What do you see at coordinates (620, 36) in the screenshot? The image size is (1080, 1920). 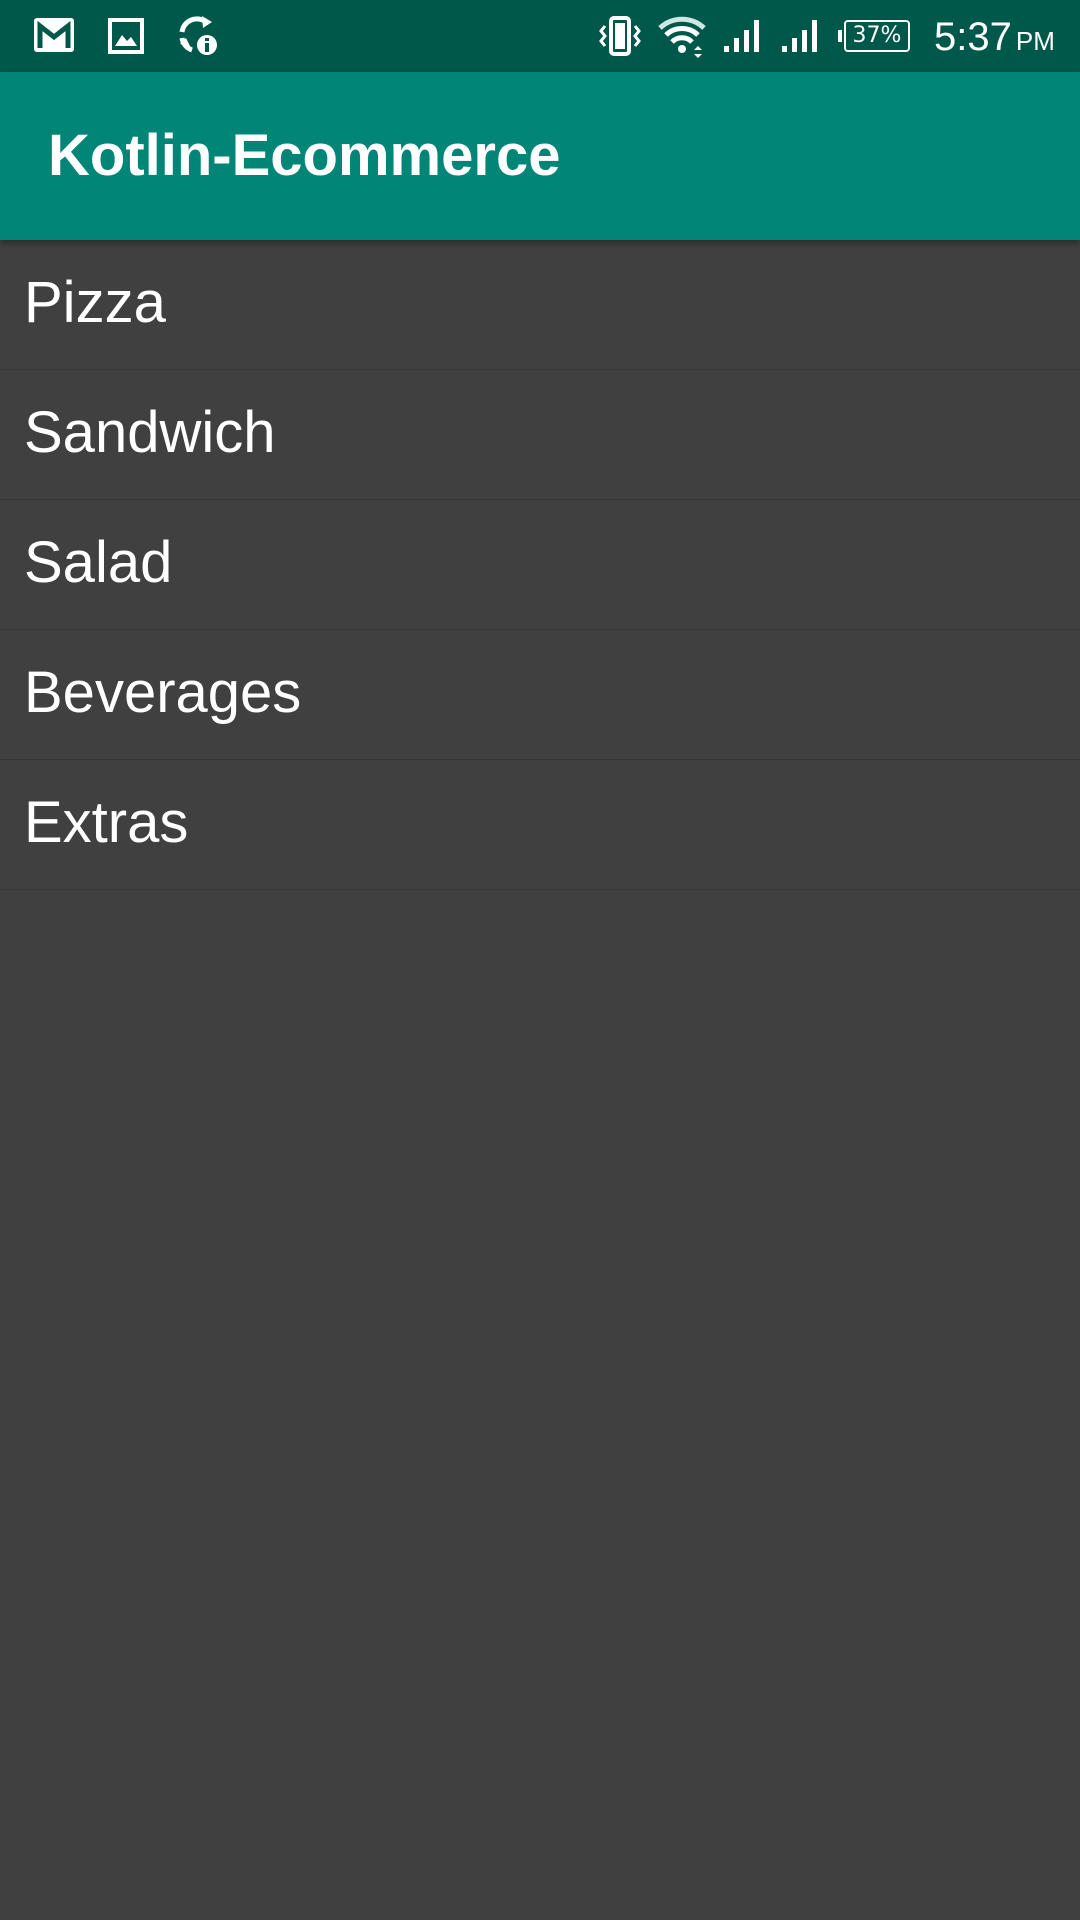 I see `vibrate-icon` at bounding box center [620, 36].